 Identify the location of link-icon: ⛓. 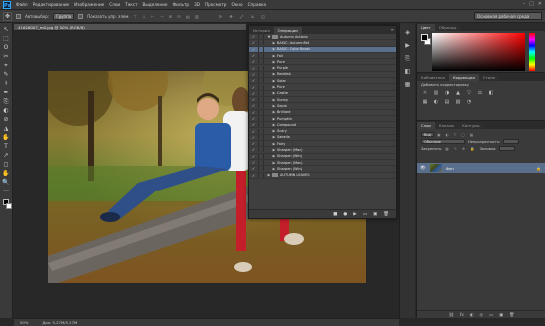
(451, 315).